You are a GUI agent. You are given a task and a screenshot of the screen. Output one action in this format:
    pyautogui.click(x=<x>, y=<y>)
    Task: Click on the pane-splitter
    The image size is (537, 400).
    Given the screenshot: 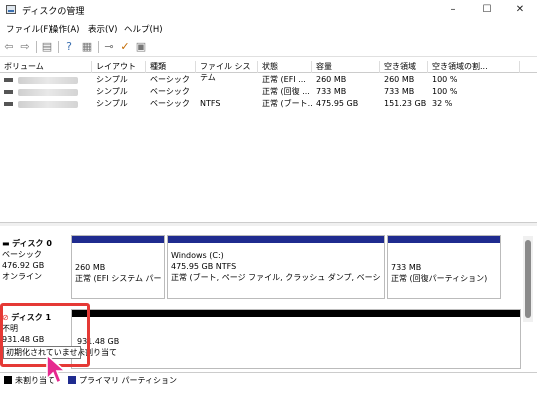 What is the action you would take?
    pyautogui.click(x=268, y=224)
    